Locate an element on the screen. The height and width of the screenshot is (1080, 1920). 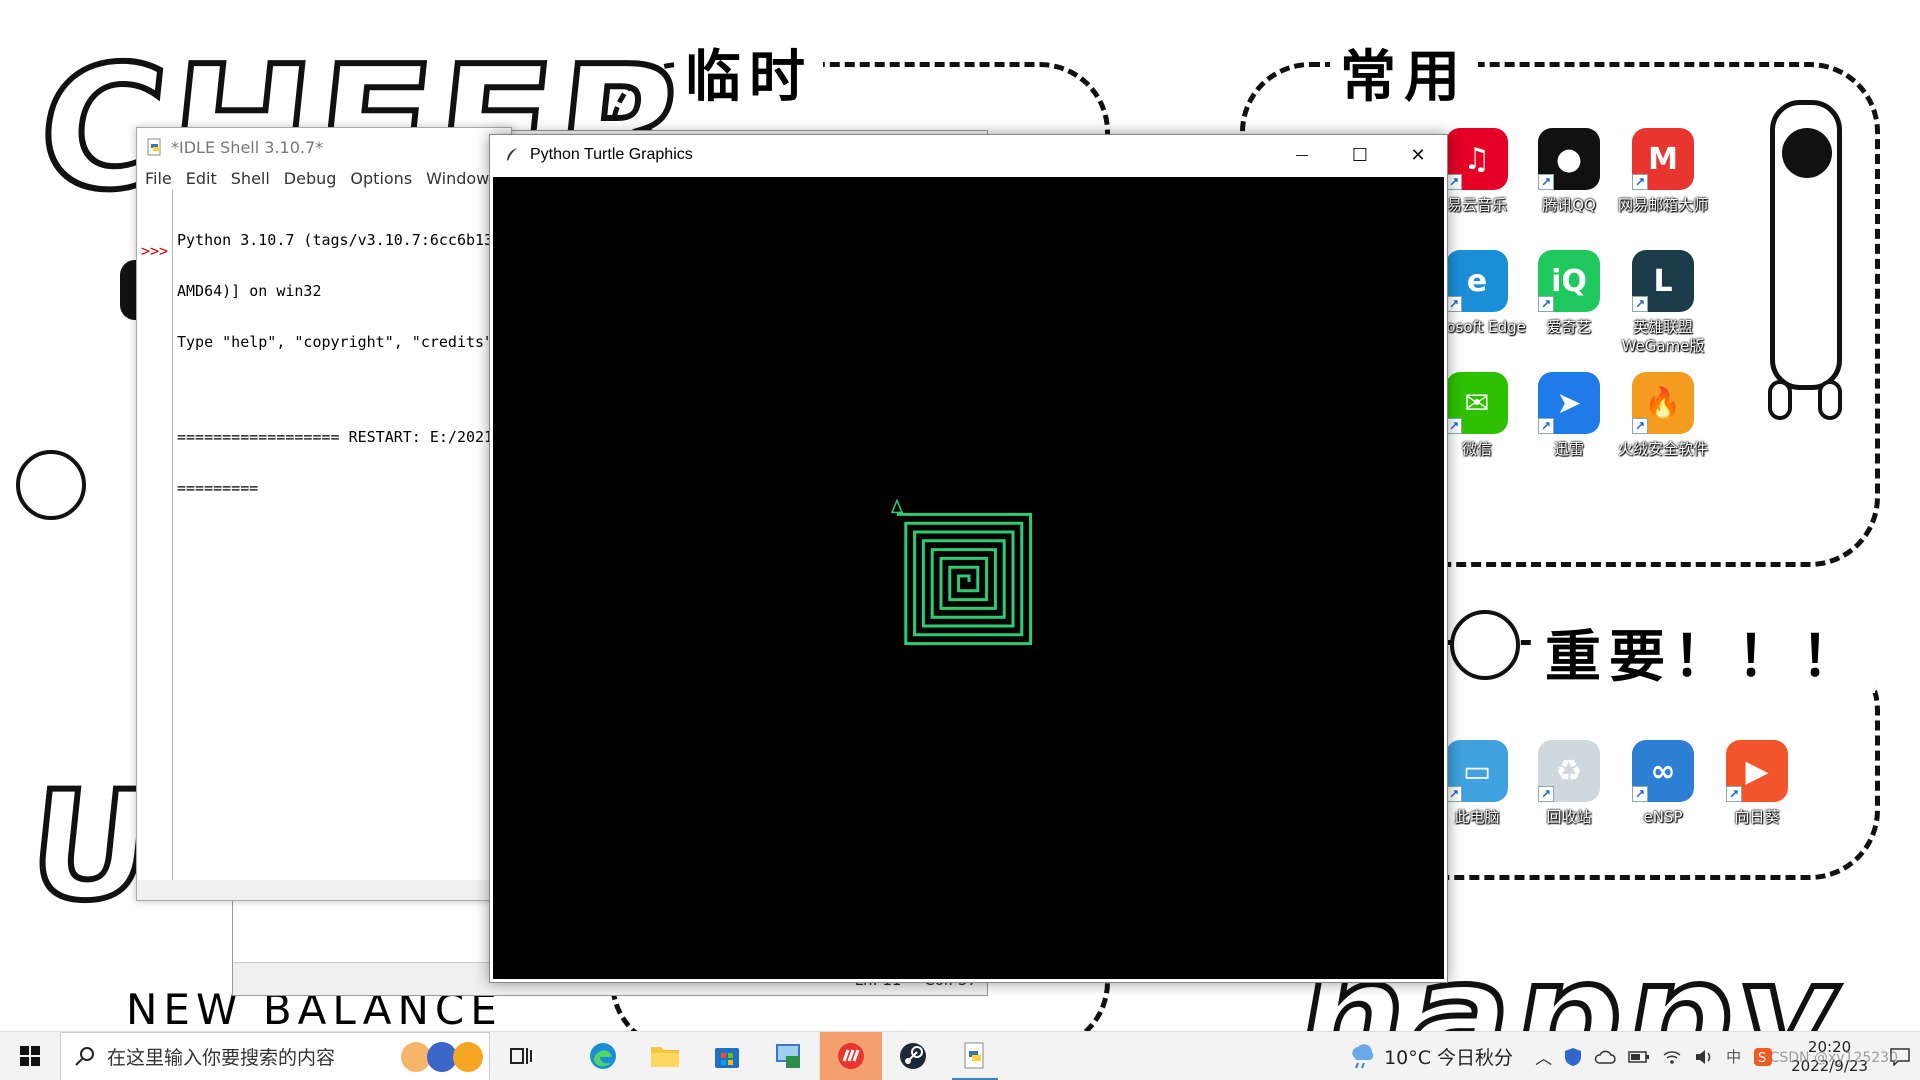
idle-menubar: File Edit Shell Debug Options Window H is located at coordinates (326, 178).